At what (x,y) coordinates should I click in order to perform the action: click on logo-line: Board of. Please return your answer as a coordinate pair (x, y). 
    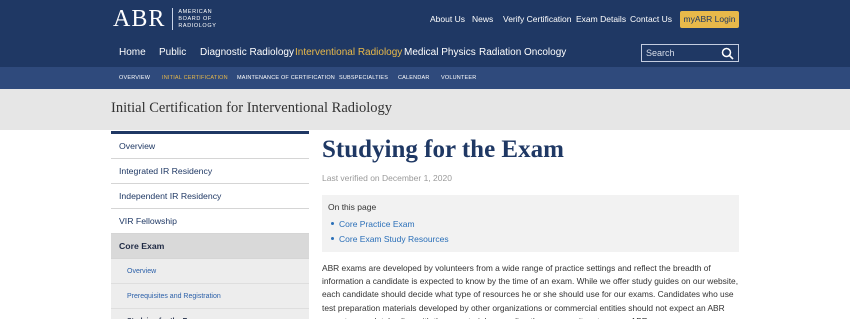
    Looking at the image, I should click on (195, 18).